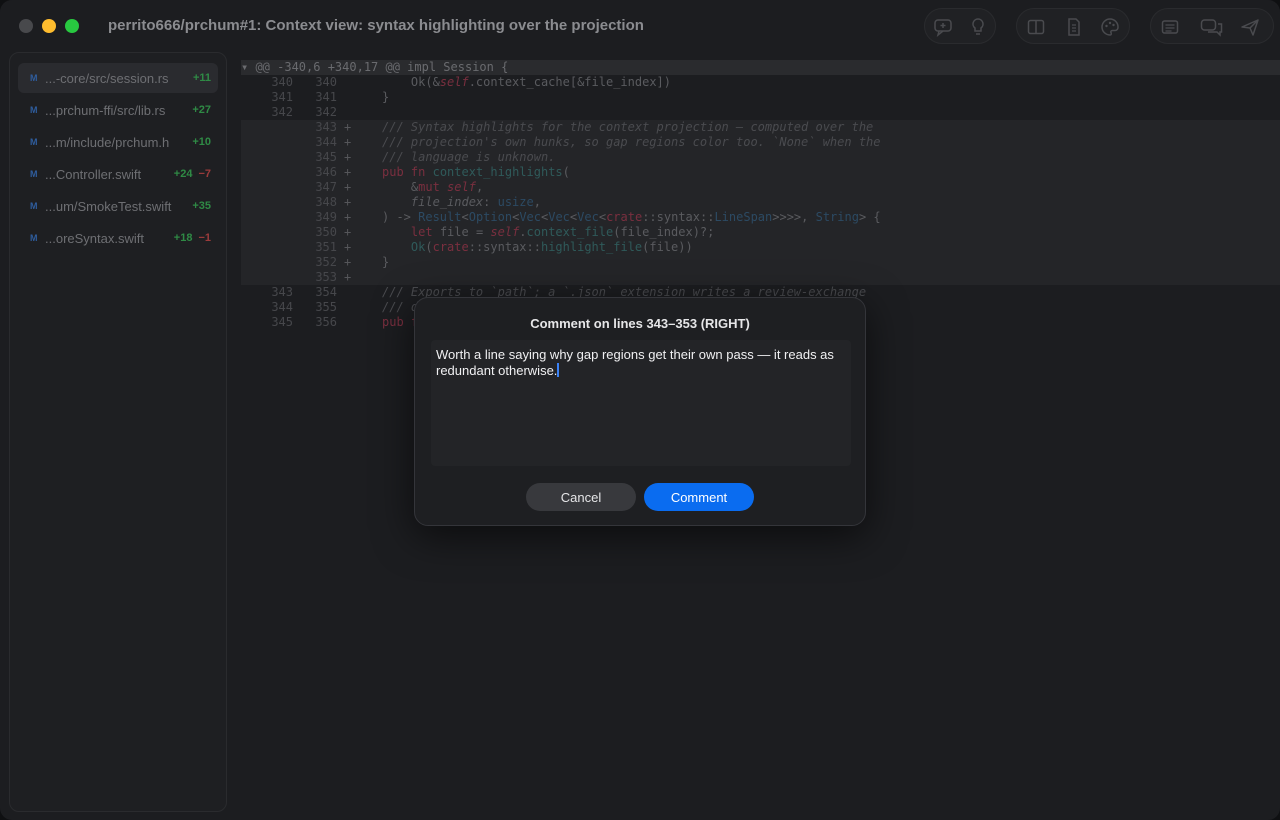 This screenshot has width=1280, height=820. What do you see at coordinates (282, 307) in the screenshot?
I see `old-line-number: 344` at bounding box center [282, 307].